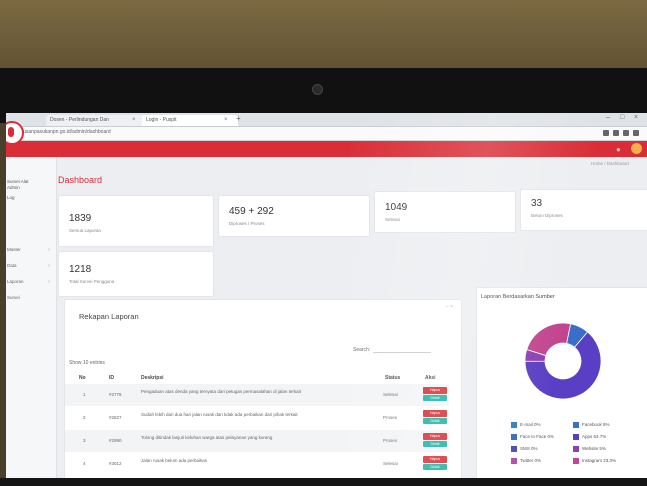  Describe the element at coordinates (80, 269) in the screenshot. I see `stat-value: 1218` at that location.